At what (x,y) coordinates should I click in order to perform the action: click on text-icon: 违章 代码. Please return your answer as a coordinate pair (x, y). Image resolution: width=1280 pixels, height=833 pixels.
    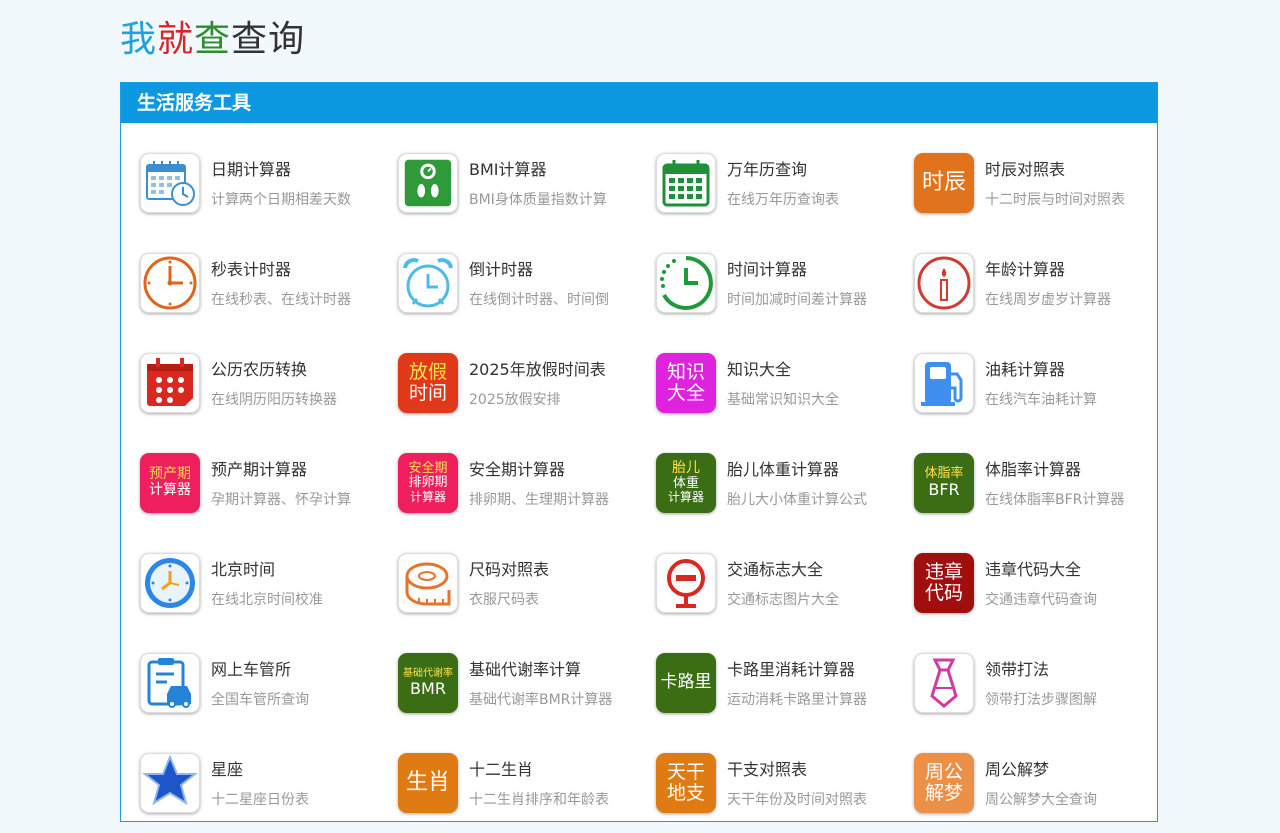
    Looking at the image, I should click on (944, 583).